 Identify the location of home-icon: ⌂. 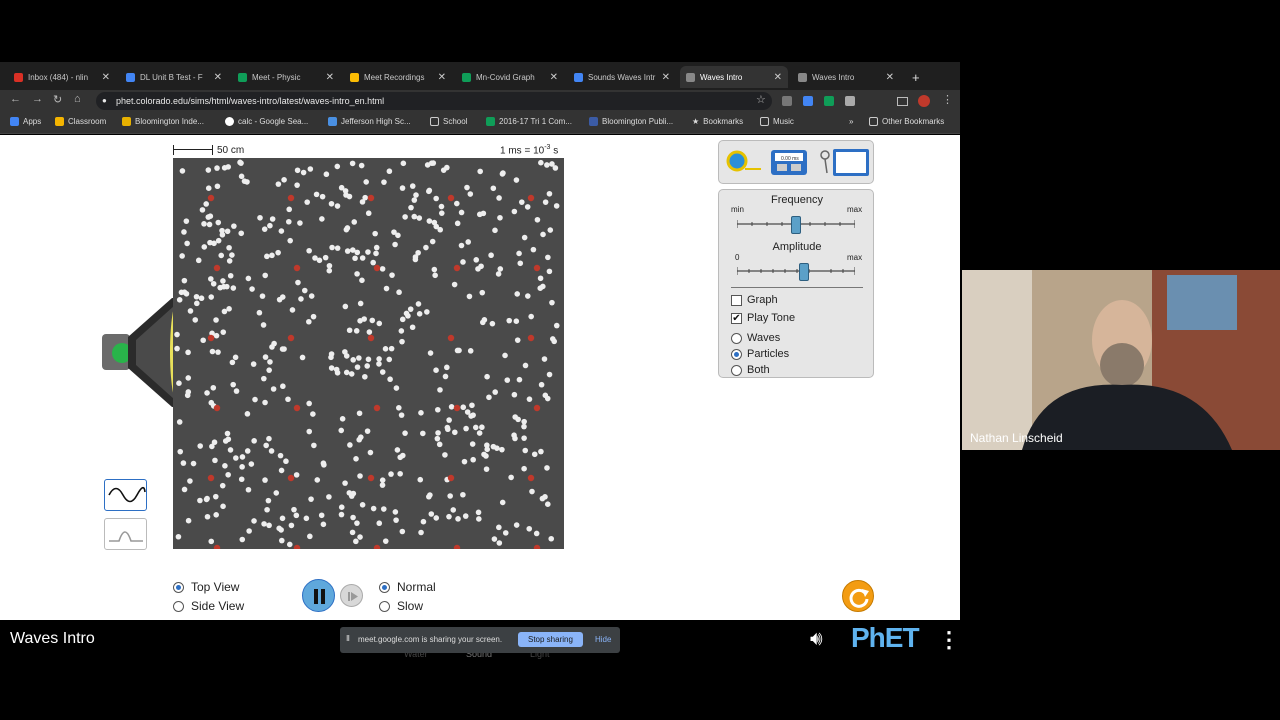
(77, 99).